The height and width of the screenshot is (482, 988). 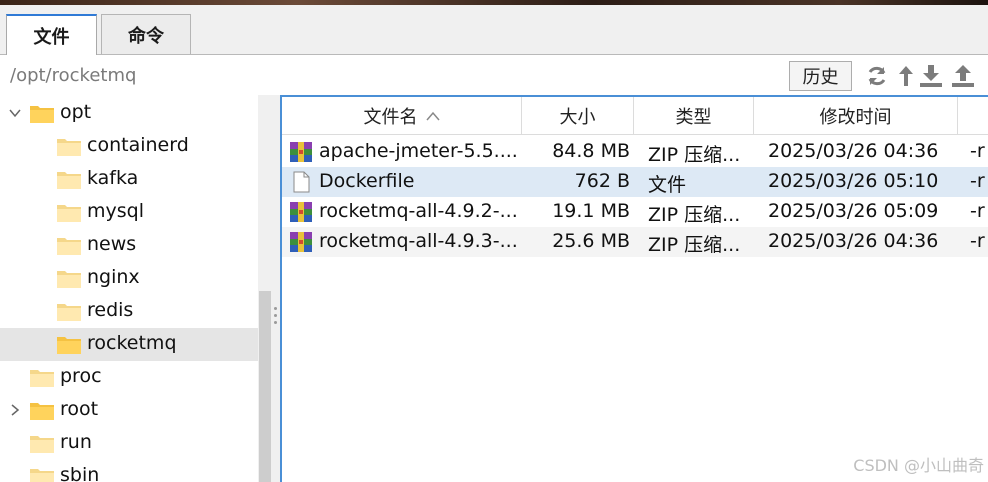 I want to click on file-modified: 2025/03/26 05:09, so click(x=853, y=211).